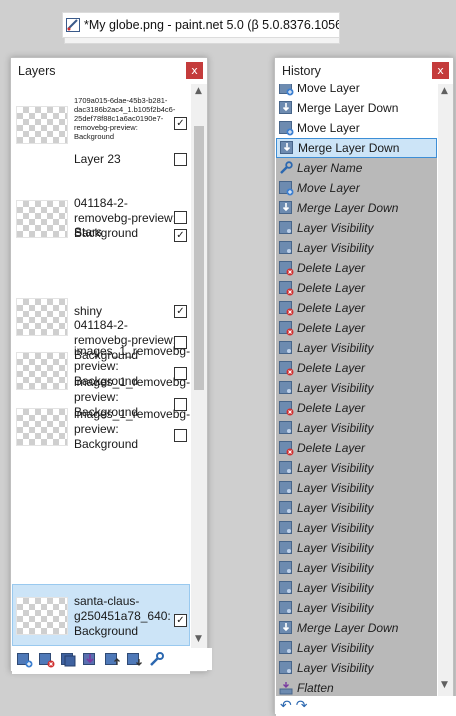 This screenshot has height=716, width=456. Describe the element at coordinates (302, 706) in the screenshot. I see `redo-icon: ↷` at that location.